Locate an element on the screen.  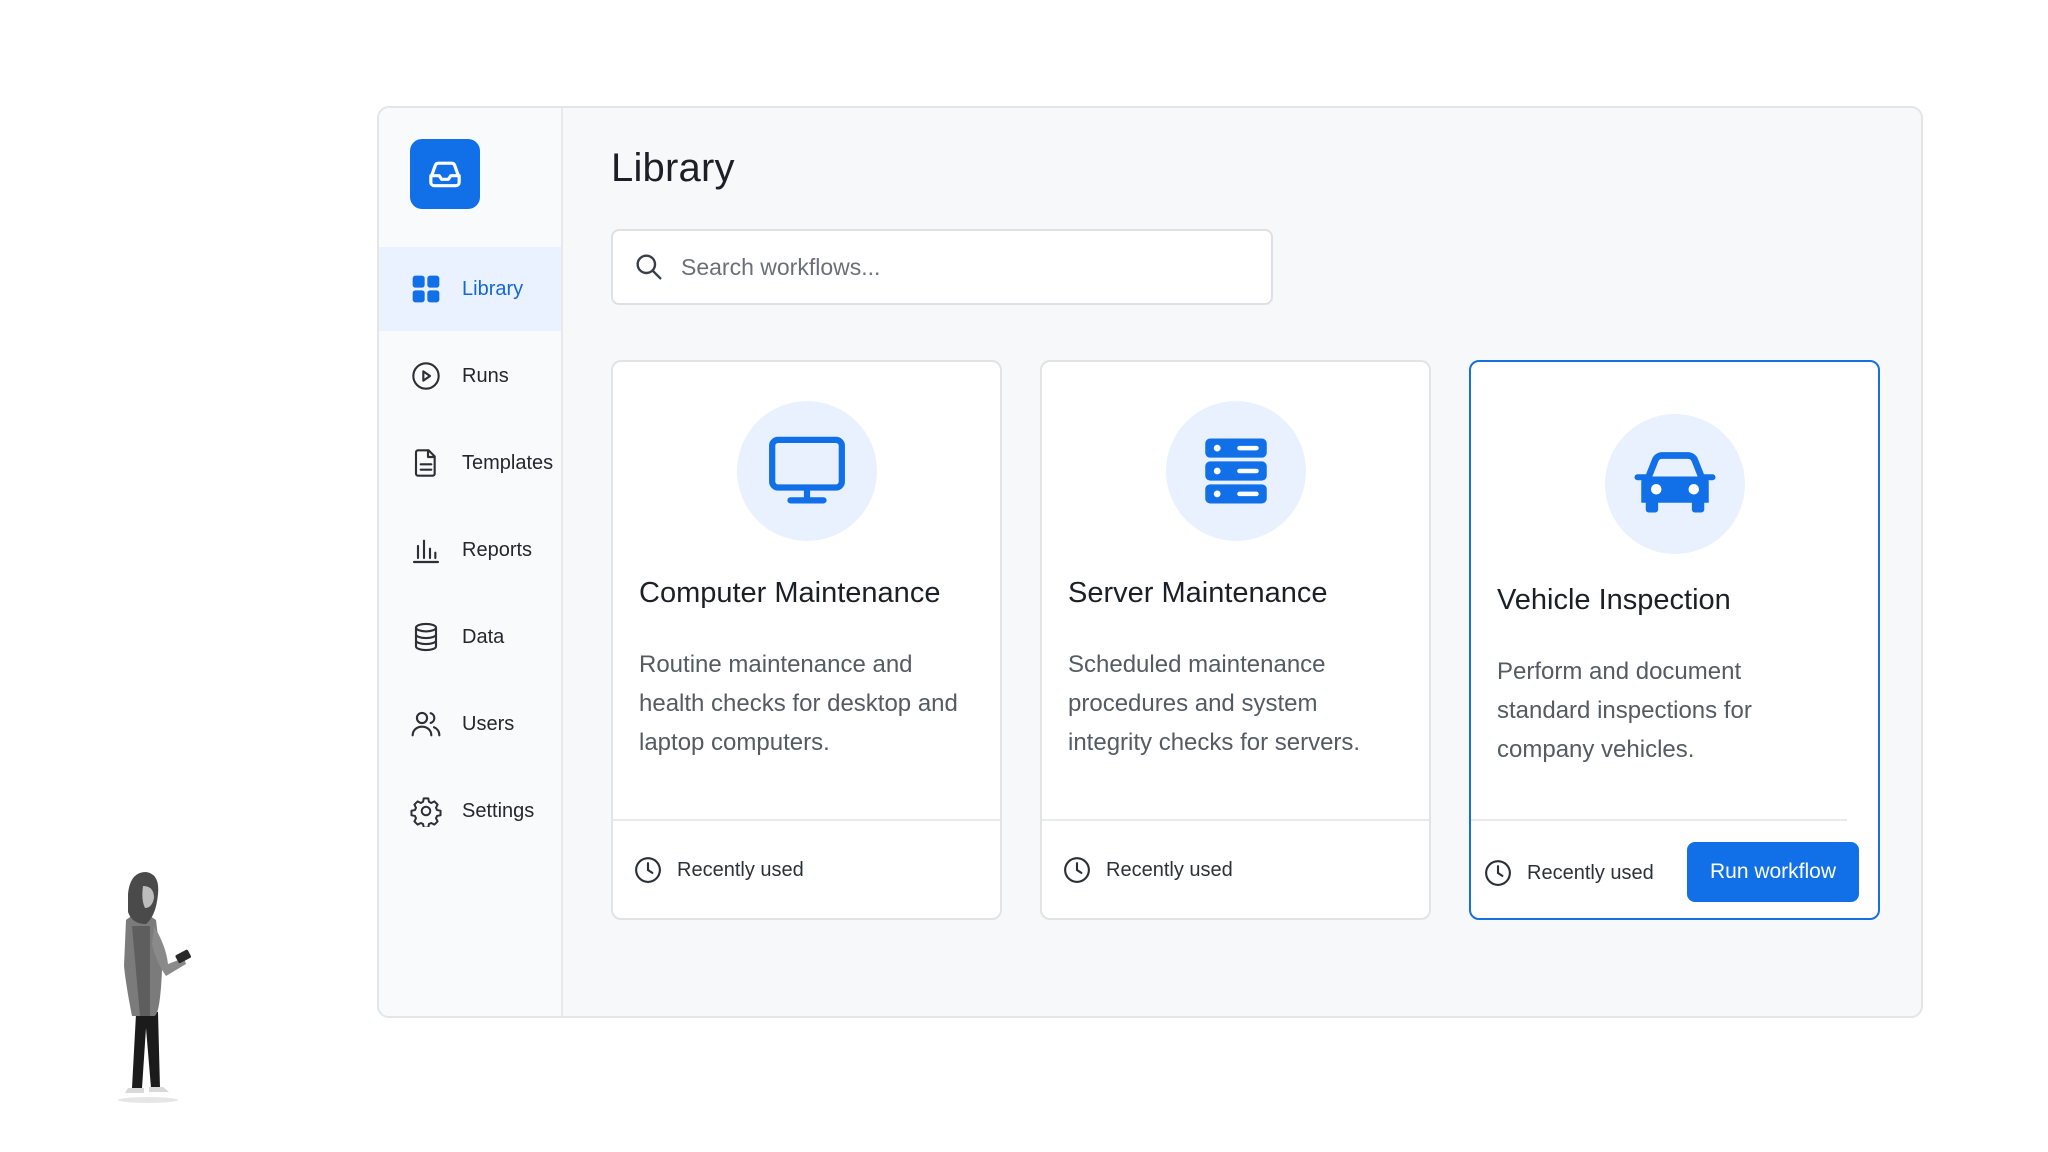
person-illustration is located at coordinates (154, 987).